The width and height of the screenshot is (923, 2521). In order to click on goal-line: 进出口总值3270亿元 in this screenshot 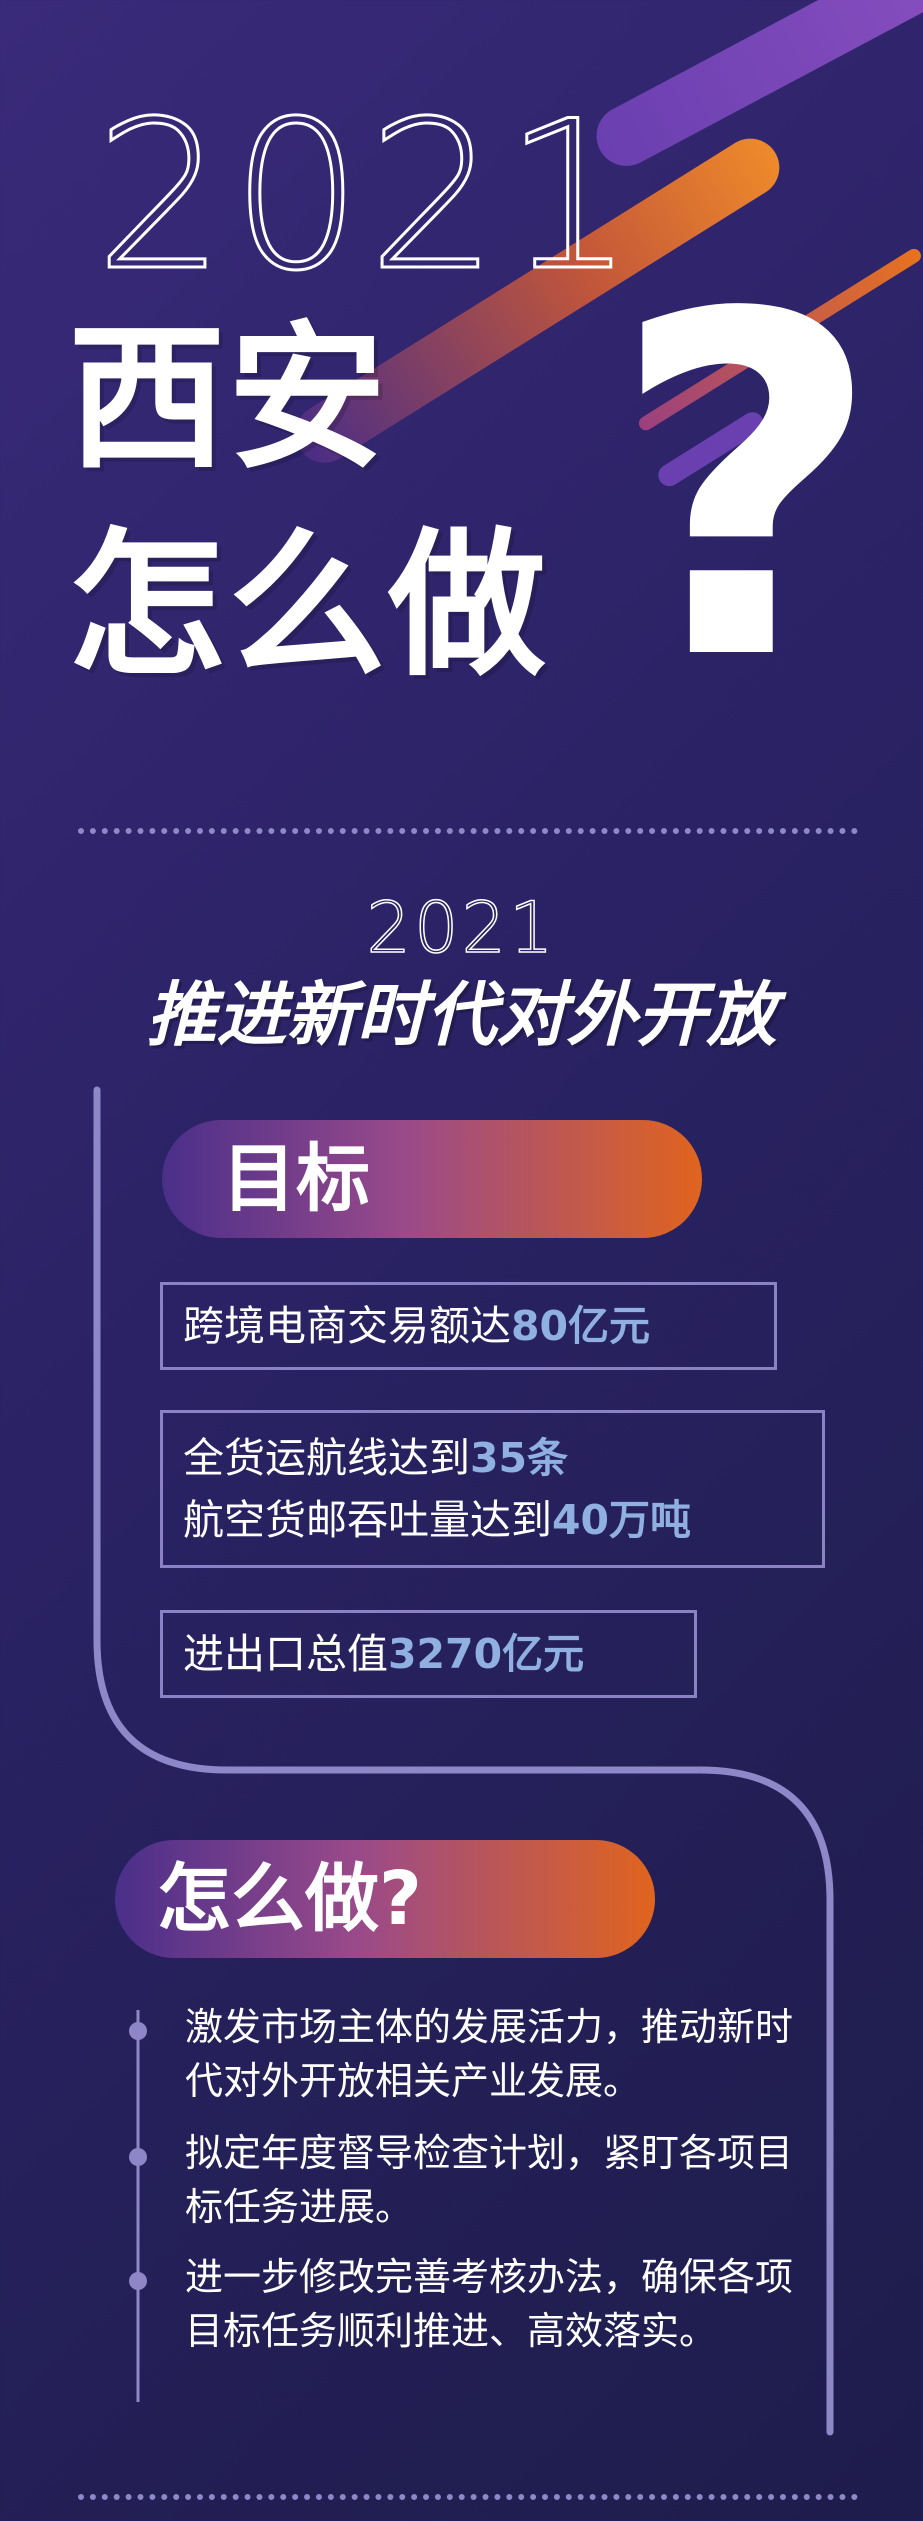, I will do `click(428, 1654)`.